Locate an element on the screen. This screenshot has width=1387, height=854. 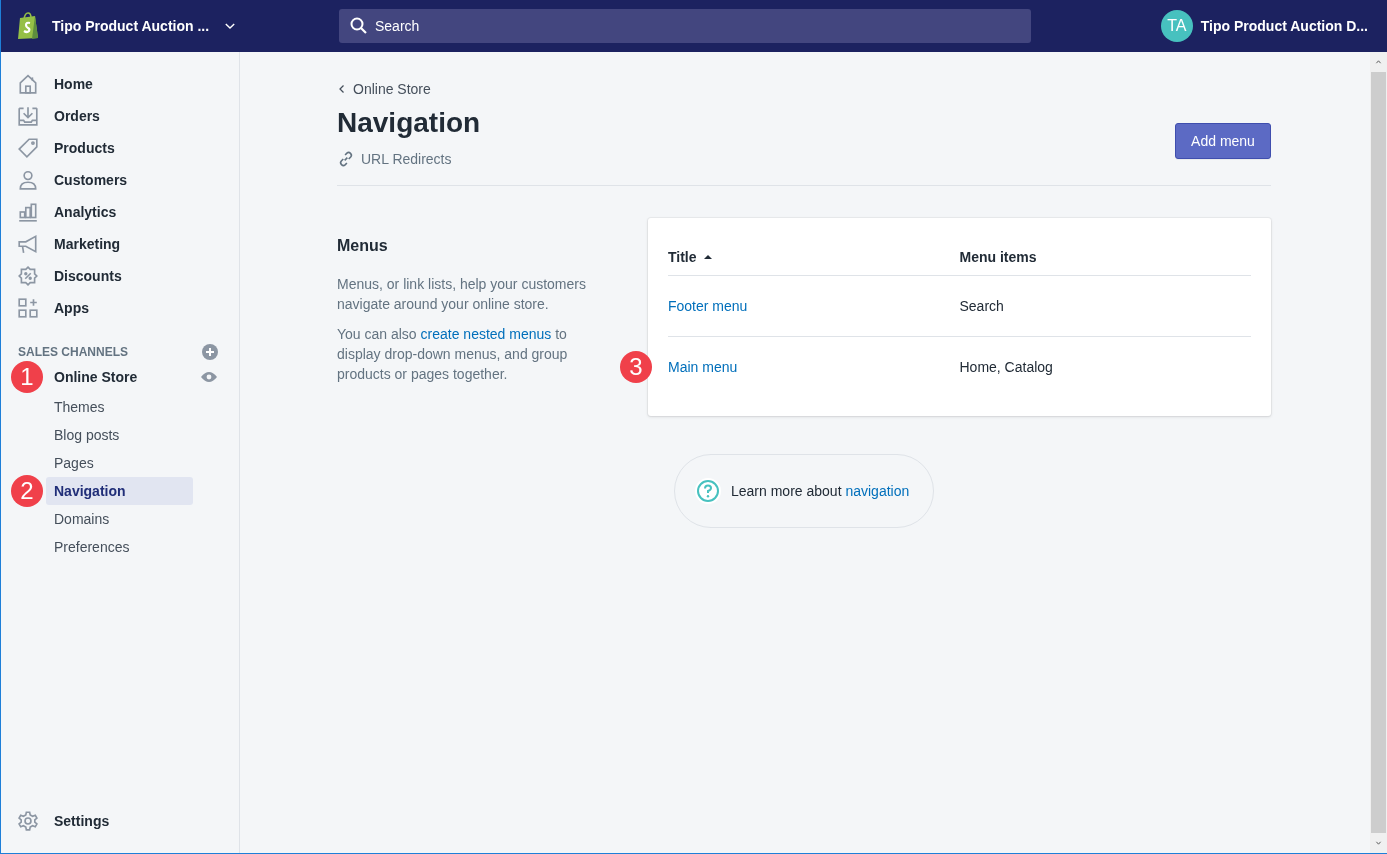
table-cell: Home, Catalog is located at coordinates (1006, 366).